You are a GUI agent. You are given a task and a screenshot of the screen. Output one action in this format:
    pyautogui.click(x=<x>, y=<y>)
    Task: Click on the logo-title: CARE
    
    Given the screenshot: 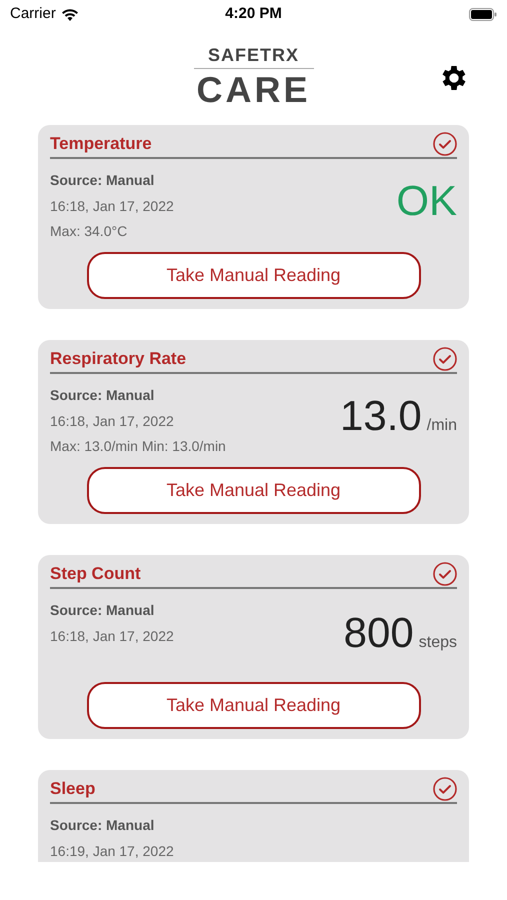 What is the action you would take?
    pyautogui.click(x=253, y=90)
    